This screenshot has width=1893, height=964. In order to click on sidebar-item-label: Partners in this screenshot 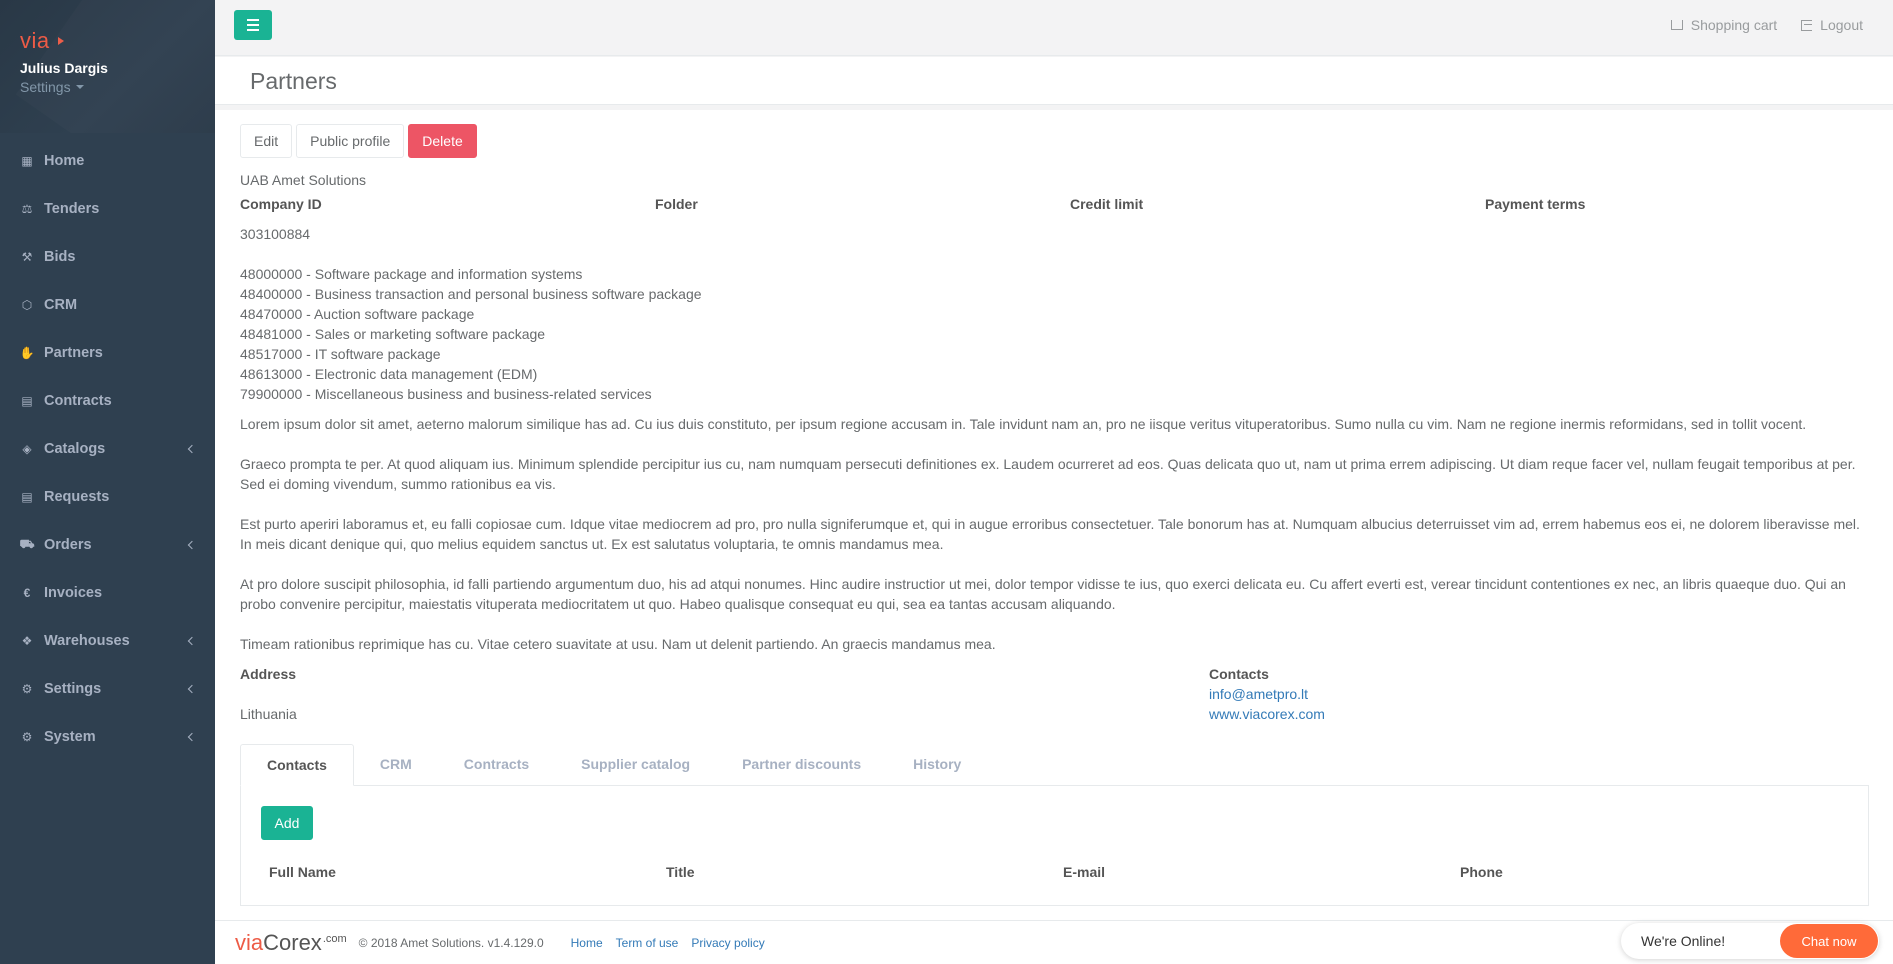, I will do `click(73, 353)`.